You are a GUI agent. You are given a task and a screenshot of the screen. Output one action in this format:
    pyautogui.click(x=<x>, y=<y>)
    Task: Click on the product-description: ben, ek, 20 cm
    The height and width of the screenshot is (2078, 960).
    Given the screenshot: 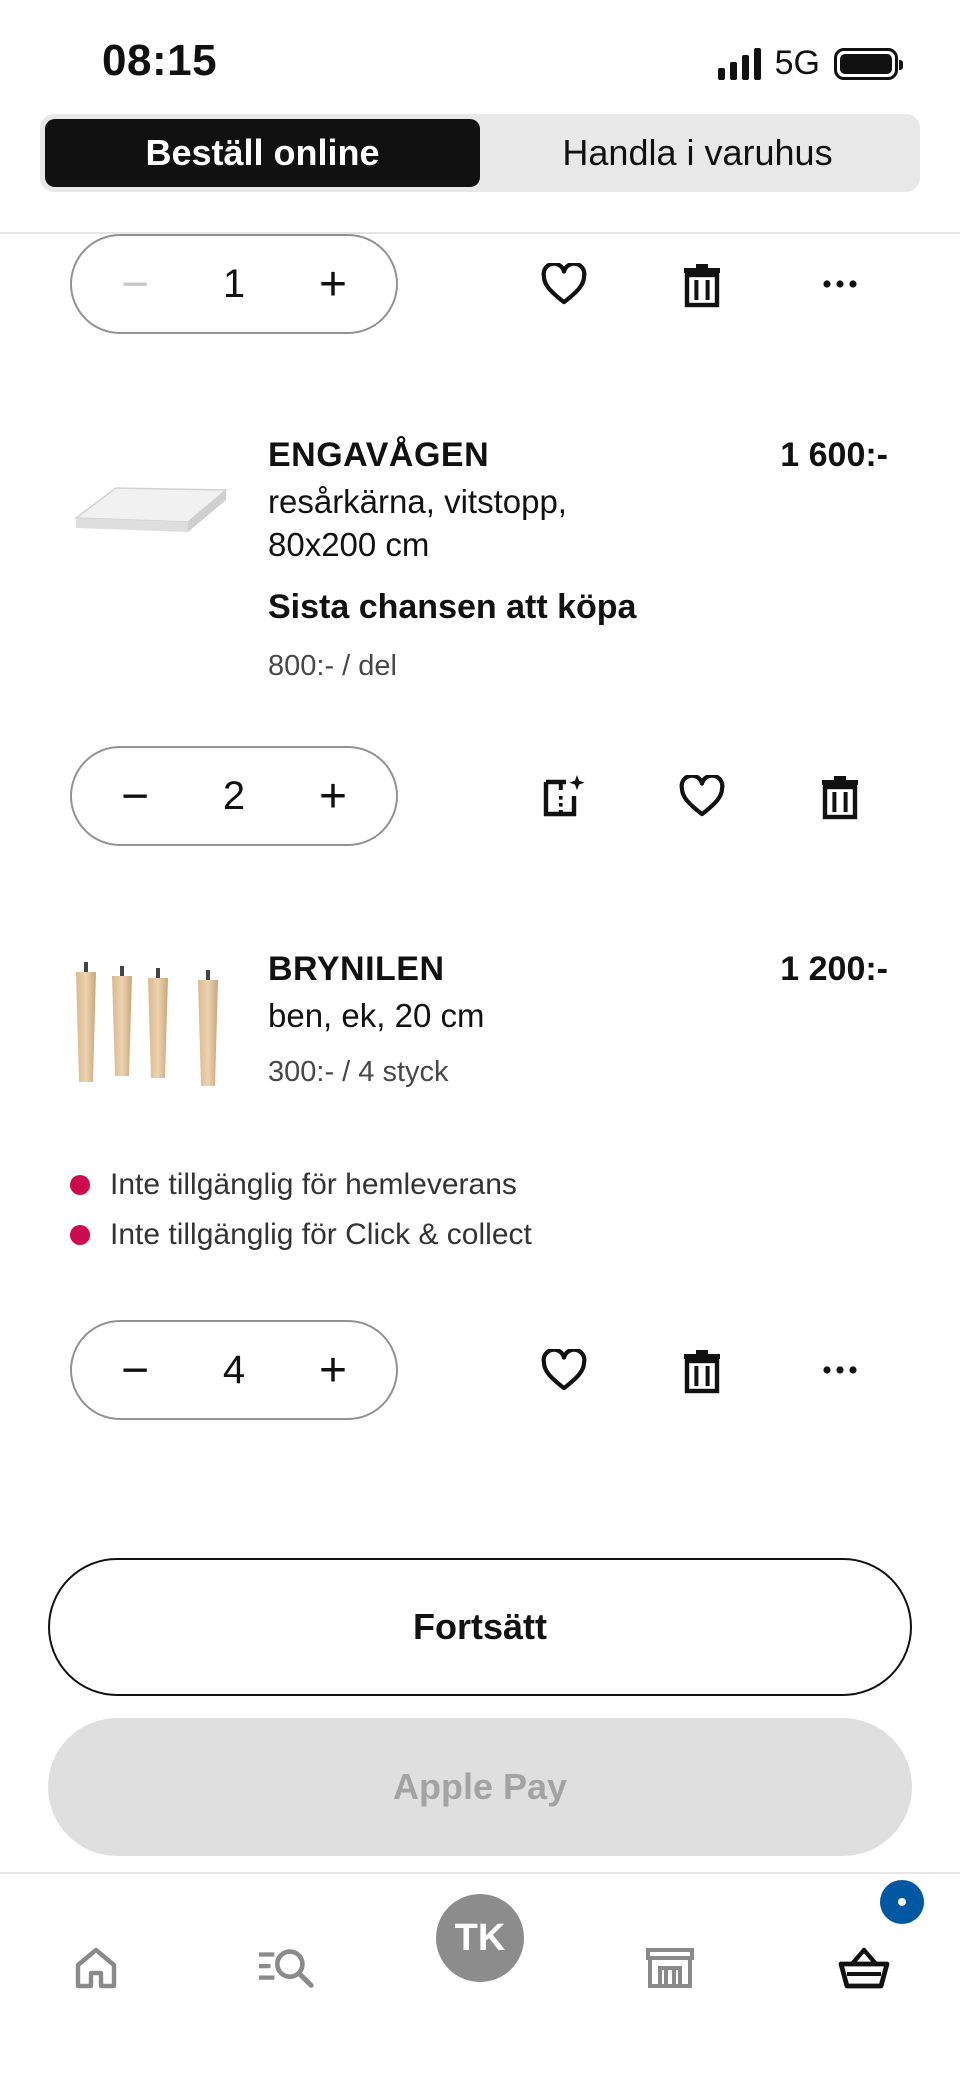 What is the action you would take?
    pyautogui.click(x=376, y=1015)
    